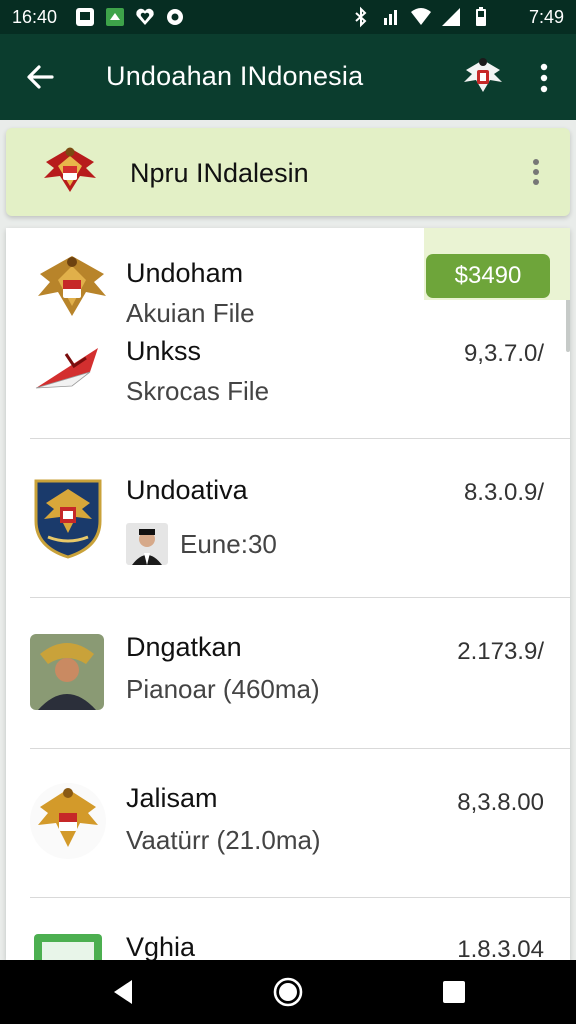 The height and width of the screenshot is (1024, 576). What do you see at coordinates (161, 946) in the screenshot?
I see `item-name: Vghia` at bounding box center [161, 946].